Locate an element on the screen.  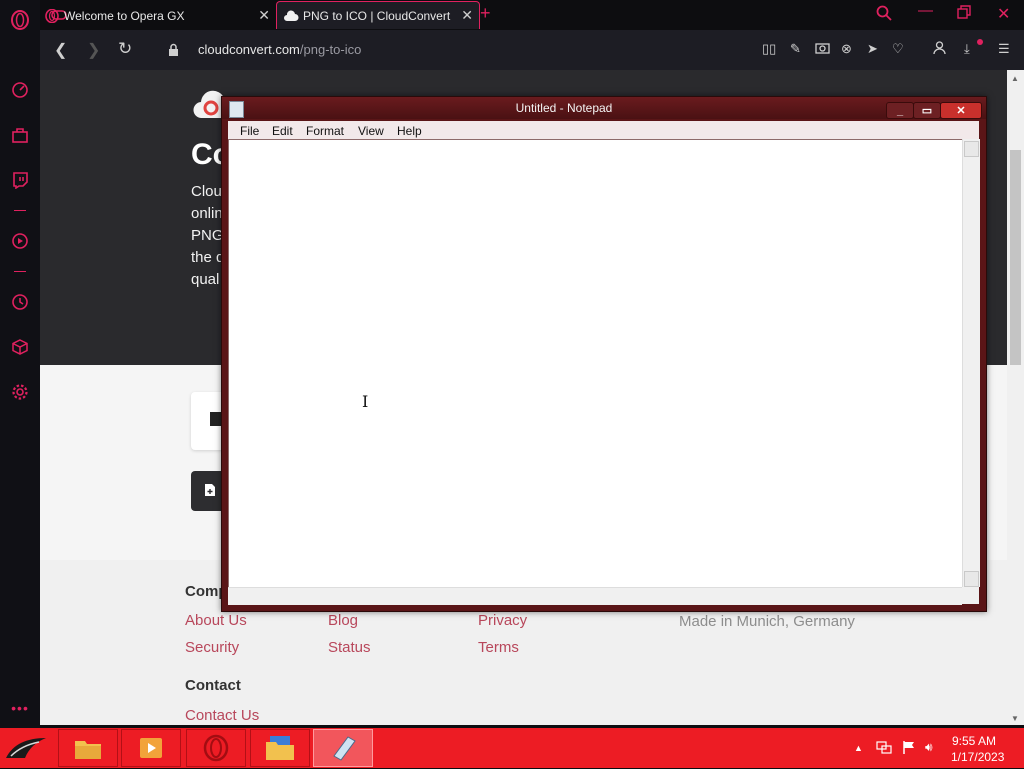
hero-text-line: Clou is located at coordinates (206, 191).